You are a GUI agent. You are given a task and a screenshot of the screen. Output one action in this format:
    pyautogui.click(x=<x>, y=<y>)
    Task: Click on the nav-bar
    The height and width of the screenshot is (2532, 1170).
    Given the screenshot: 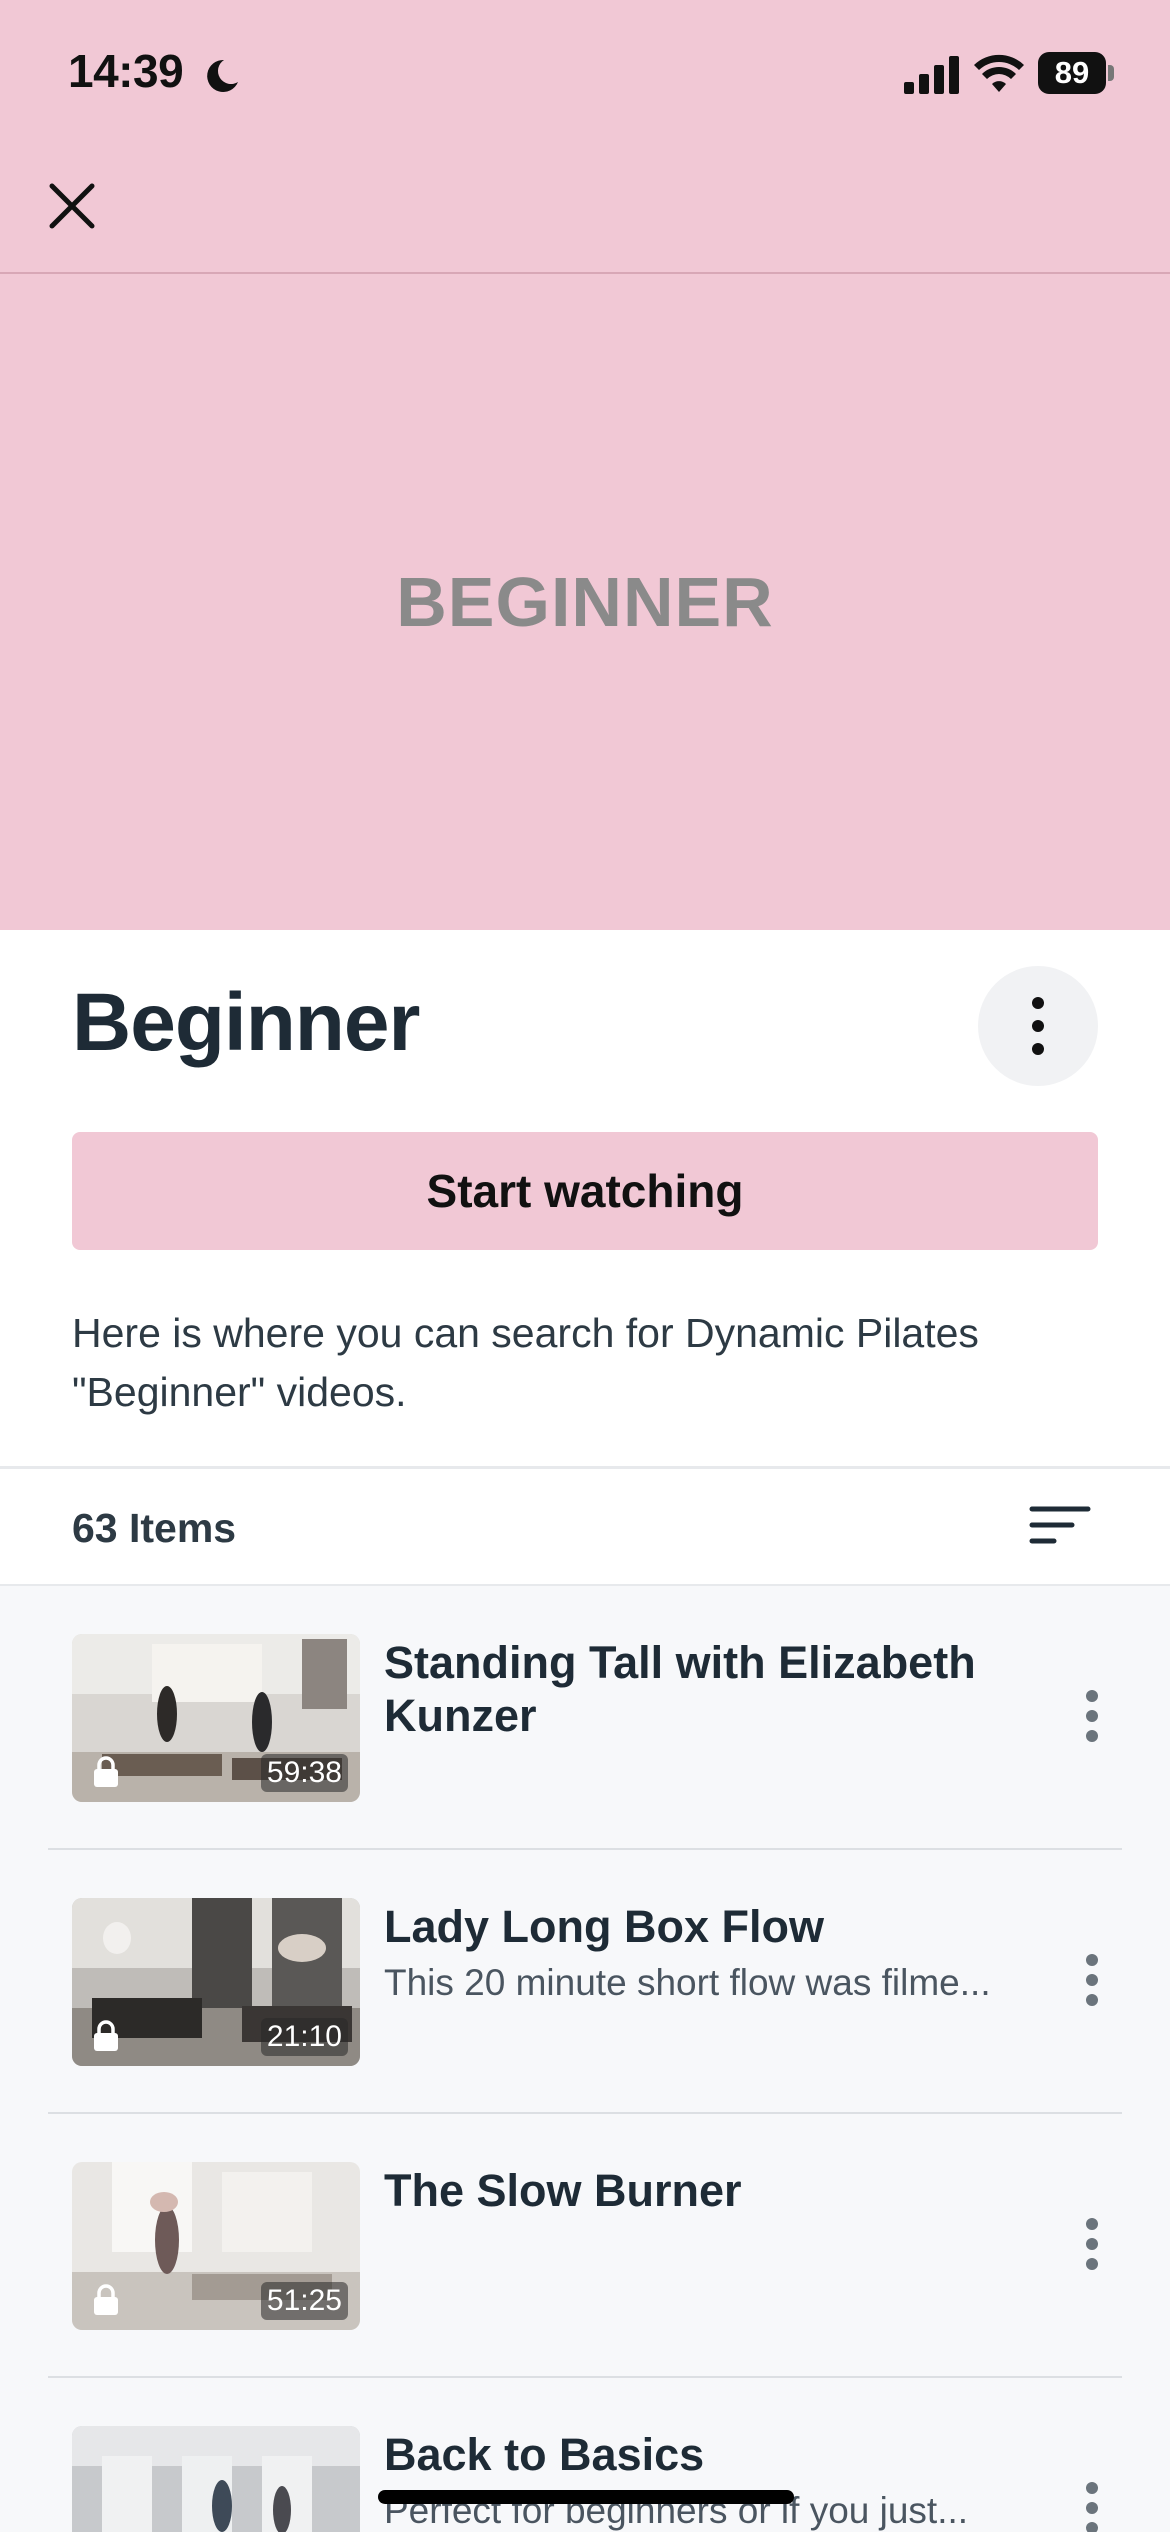 What is the action you would take?
    pyautogui.click(x=585, y=212)
    